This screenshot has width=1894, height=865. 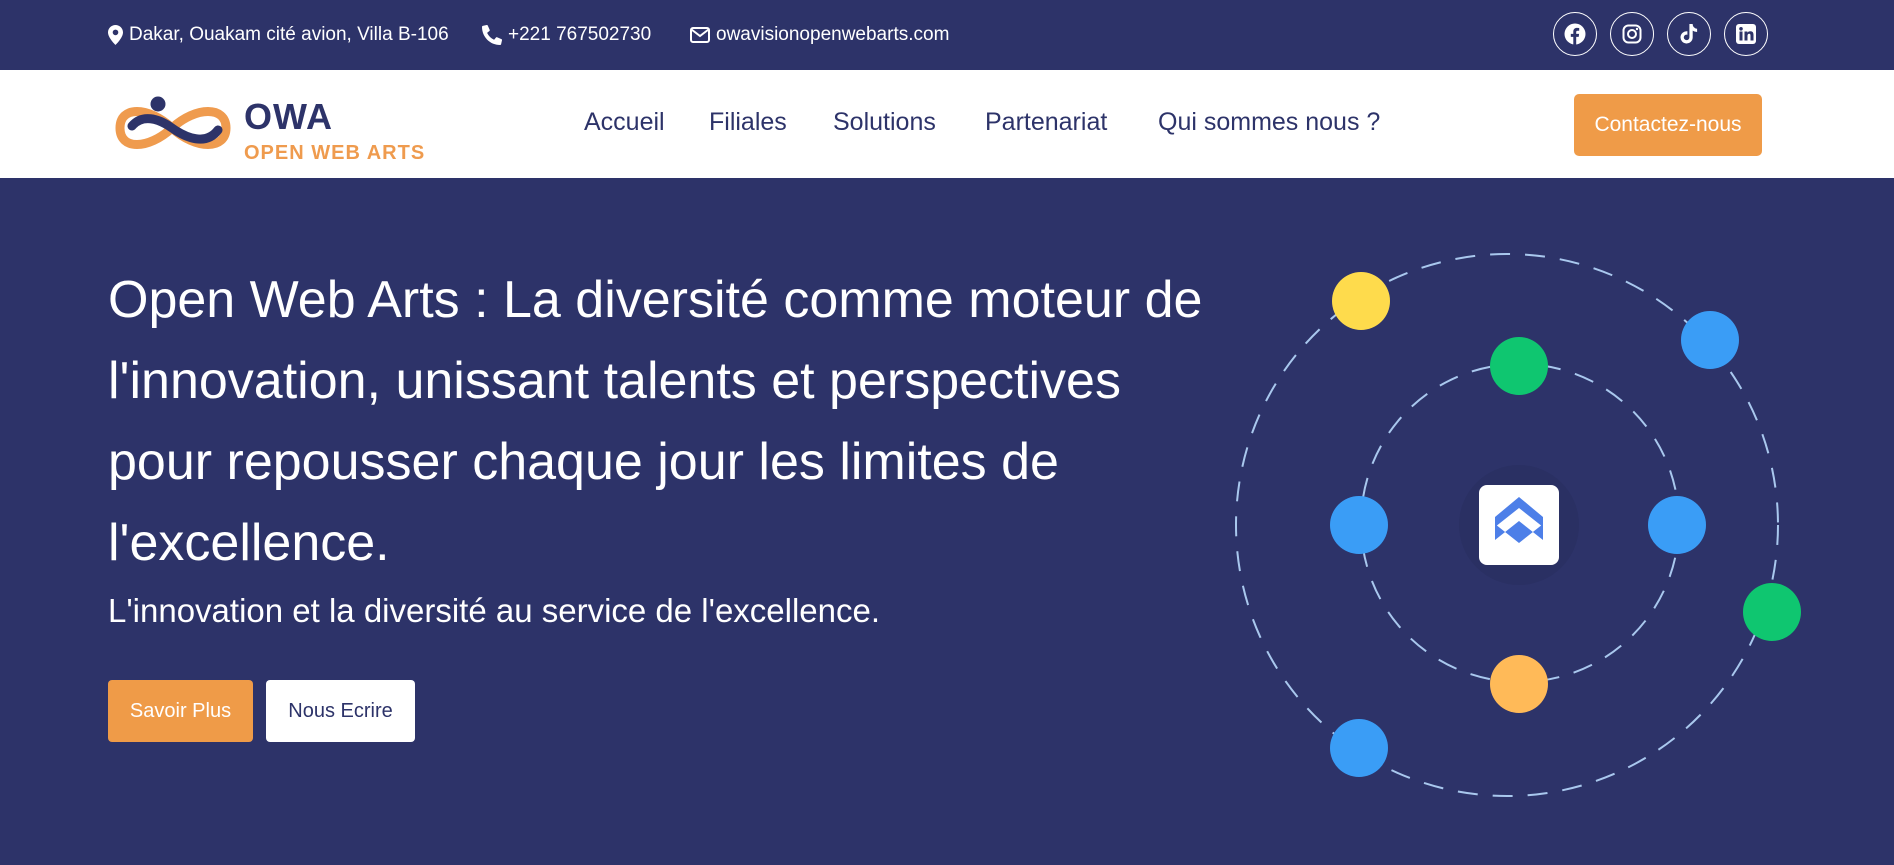 I want to click on tiktok-link, so click(x=1689, y=34).